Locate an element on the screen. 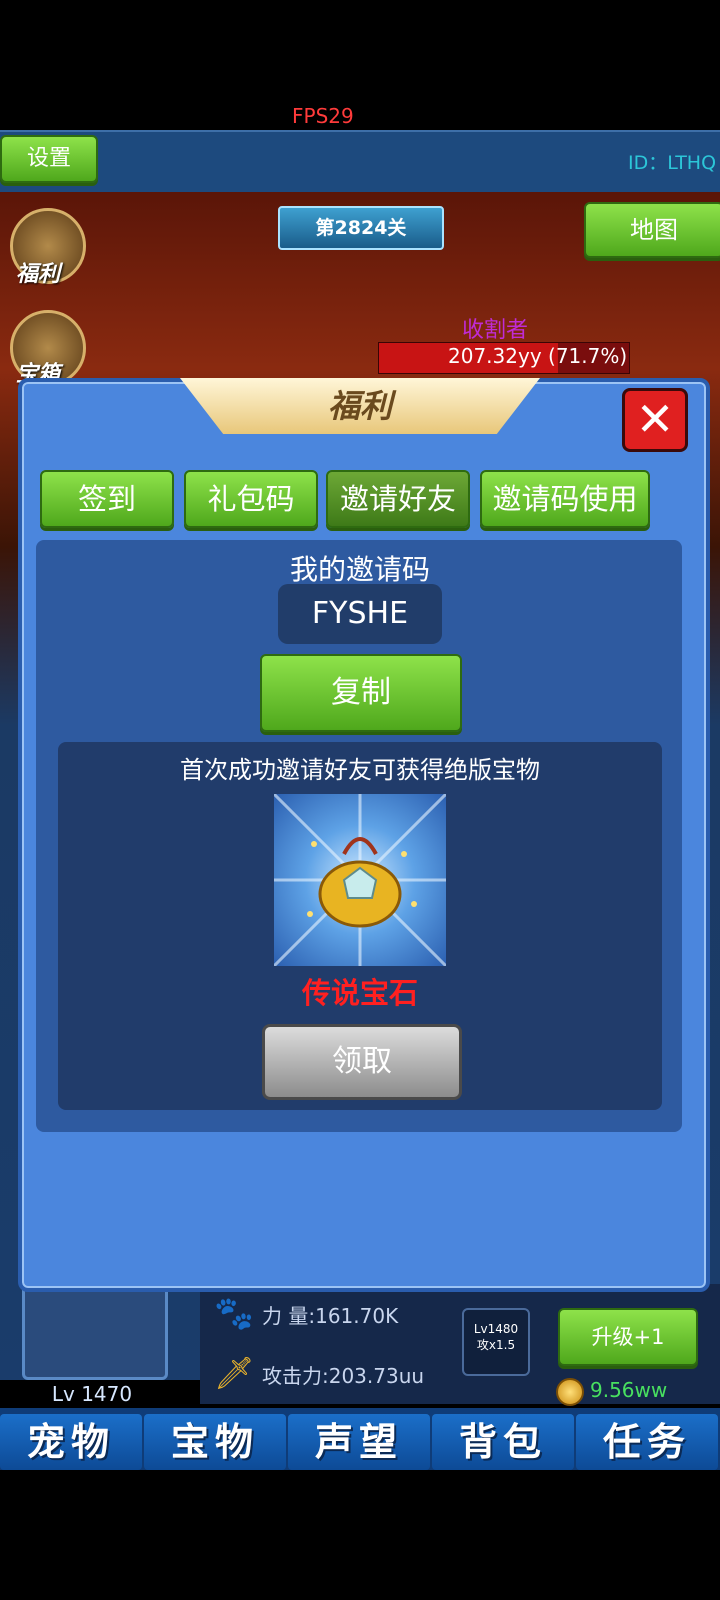 This screenshot has height=1600, width=720. player-id: ID：LTHQ is located at coordinates (672, 163).